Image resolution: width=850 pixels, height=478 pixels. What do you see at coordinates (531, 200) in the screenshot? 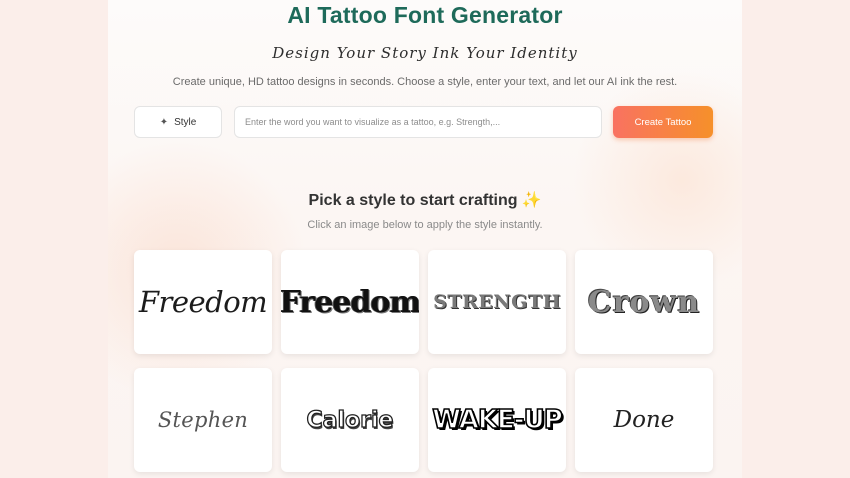
I see `sparkles-icon: ✨` at bounding box center [531, 200].